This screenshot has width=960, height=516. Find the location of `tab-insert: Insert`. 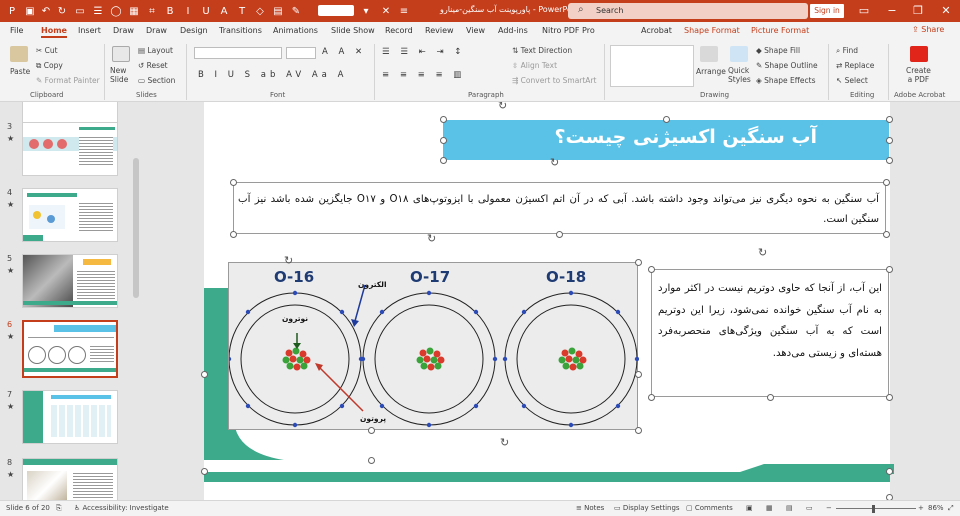

tab-insert: Insert is located at coordinates (89, 30).